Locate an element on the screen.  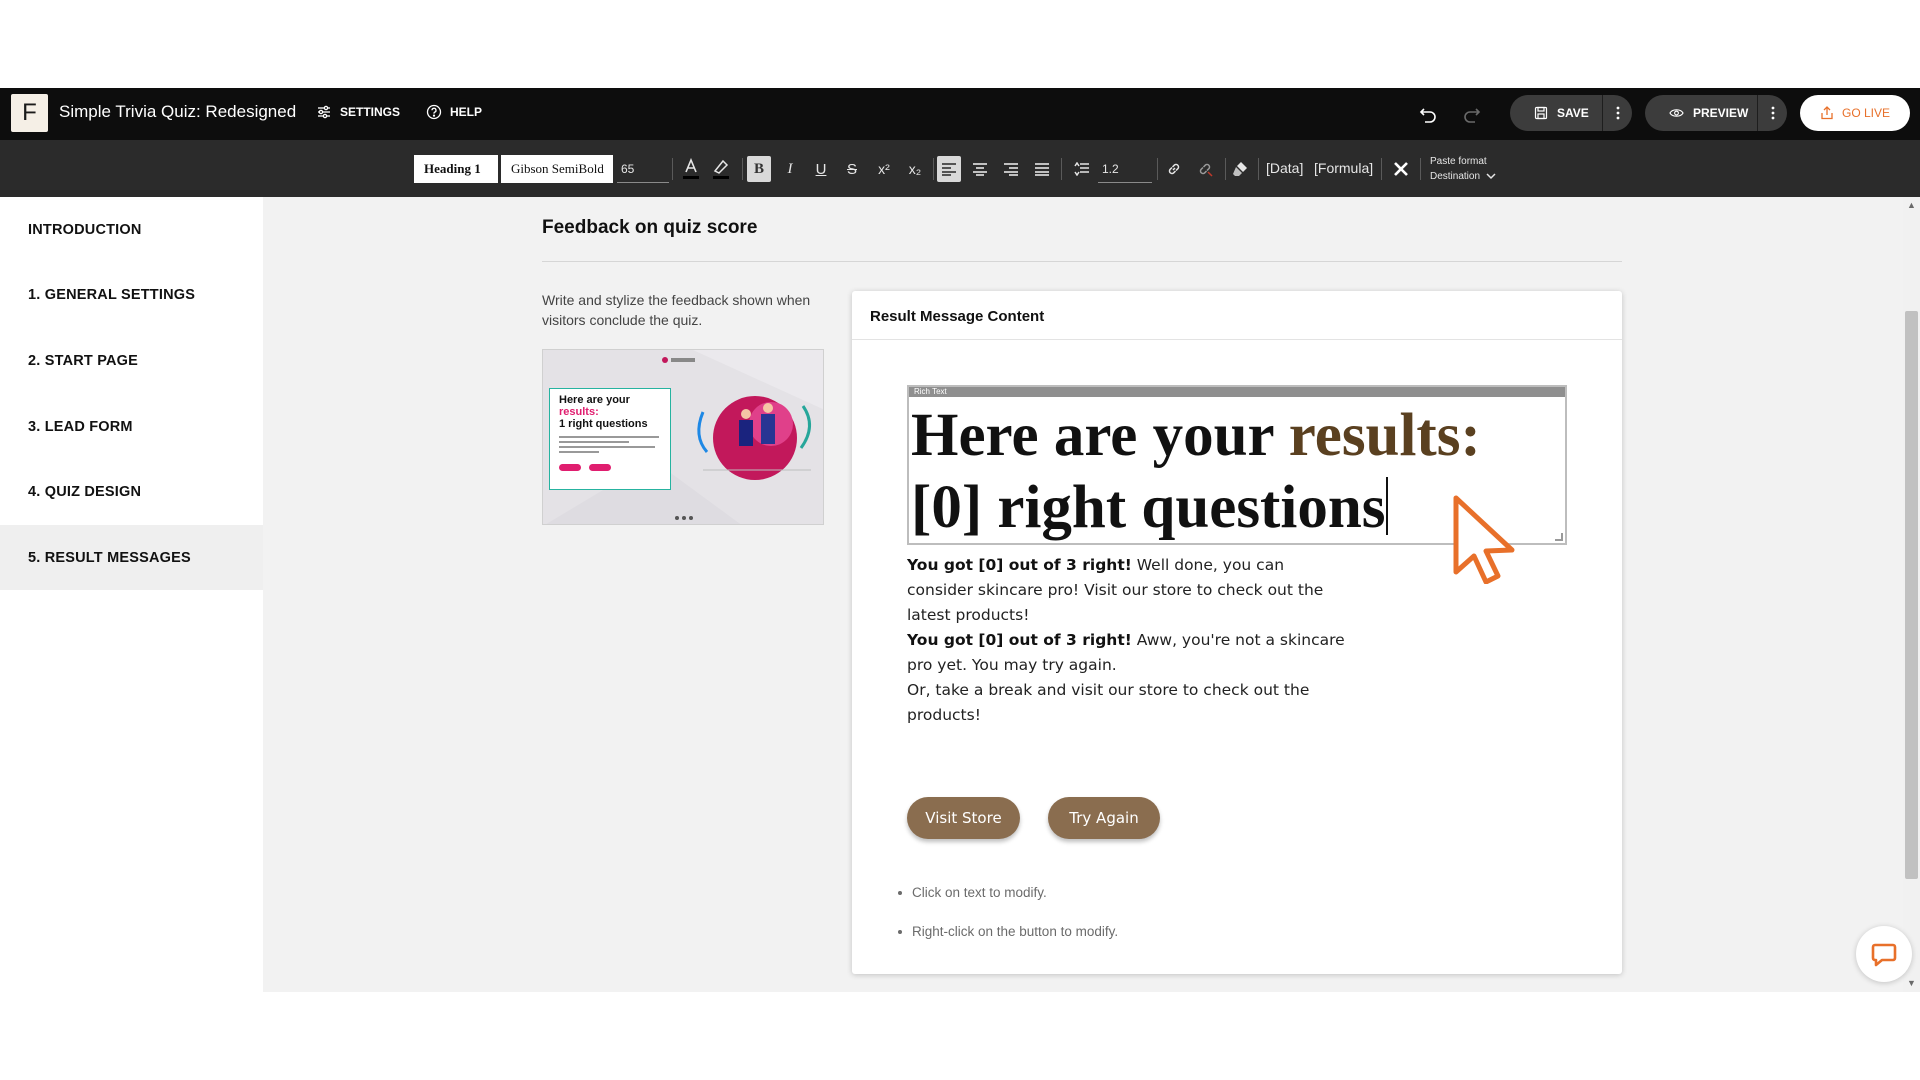
align-left-button is located at coordinates (949, 169).